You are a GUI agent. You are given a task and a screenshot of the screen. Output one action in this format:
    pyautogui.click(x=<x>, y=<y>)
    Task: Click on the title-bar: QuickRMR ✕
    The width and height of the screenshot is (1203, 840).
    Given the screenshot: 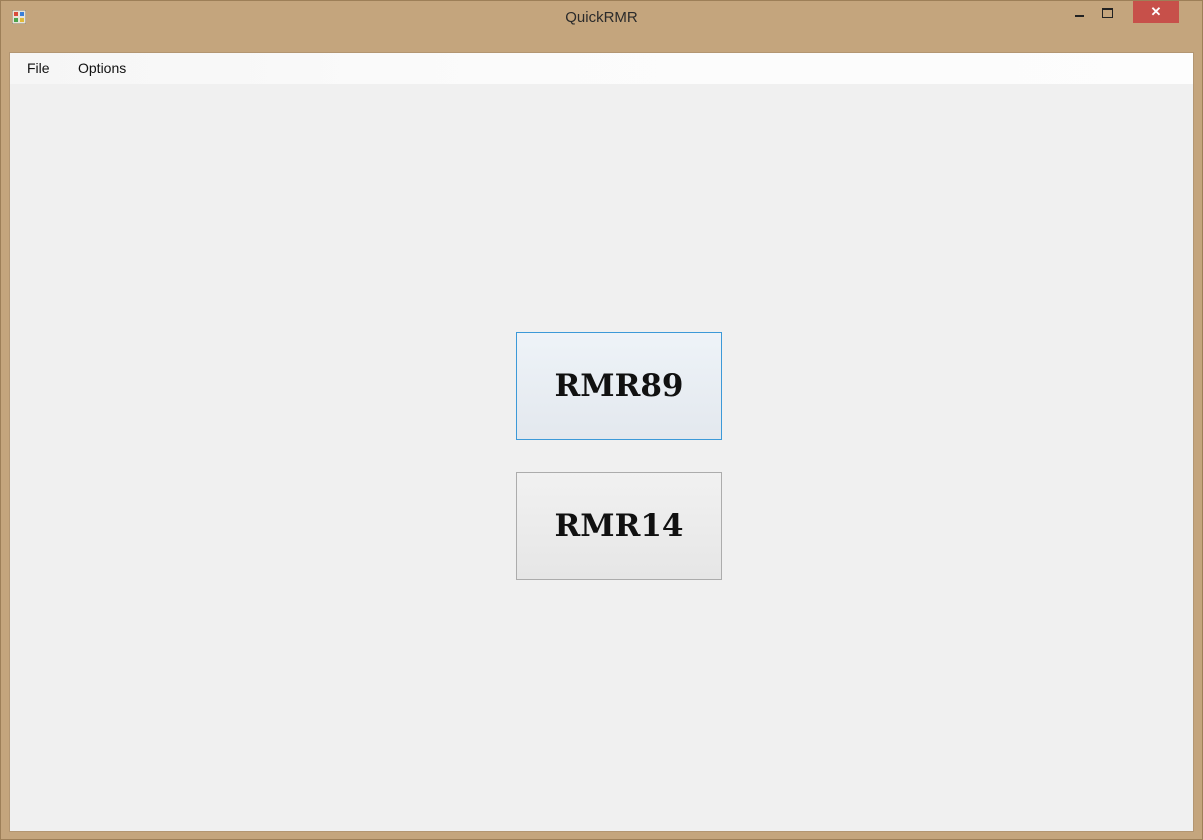 What is the action you would take?
    pyautogui.click(x=601, y=26)
    